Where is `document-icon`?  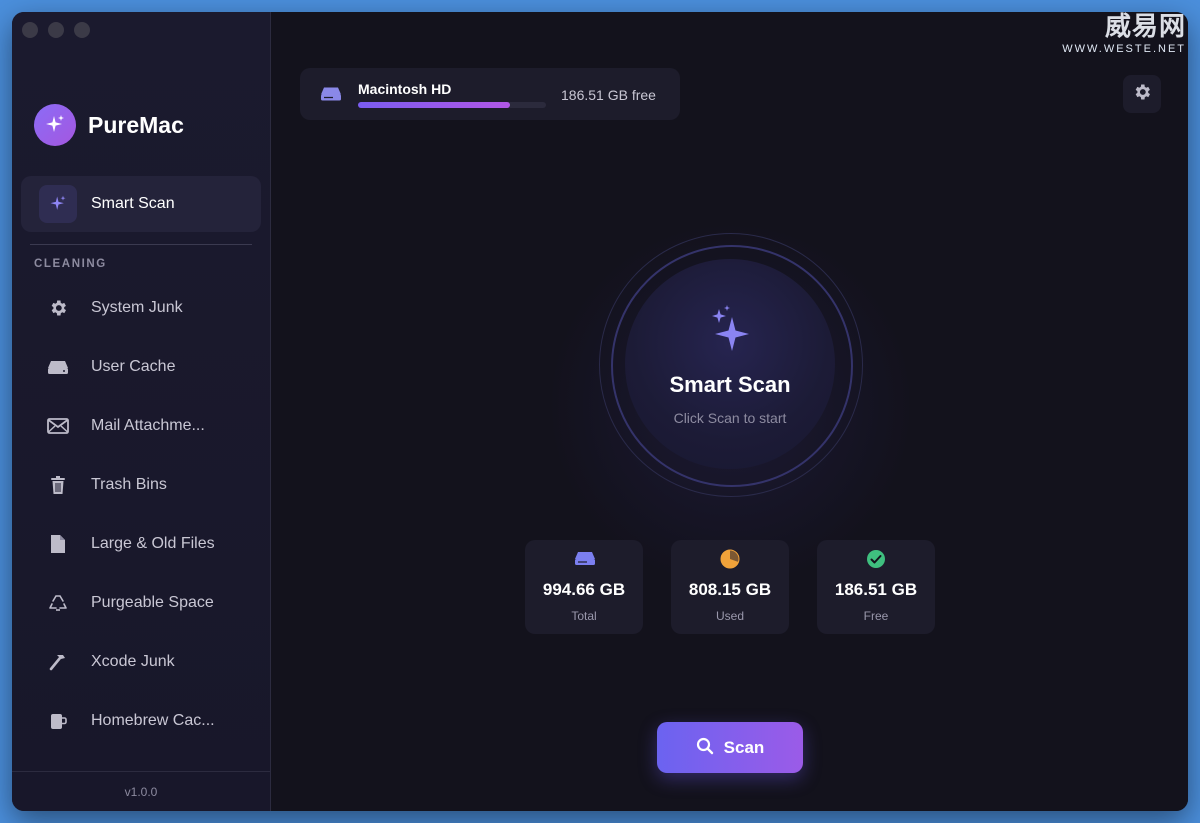
document-icon is located at coordinates (58, 544).